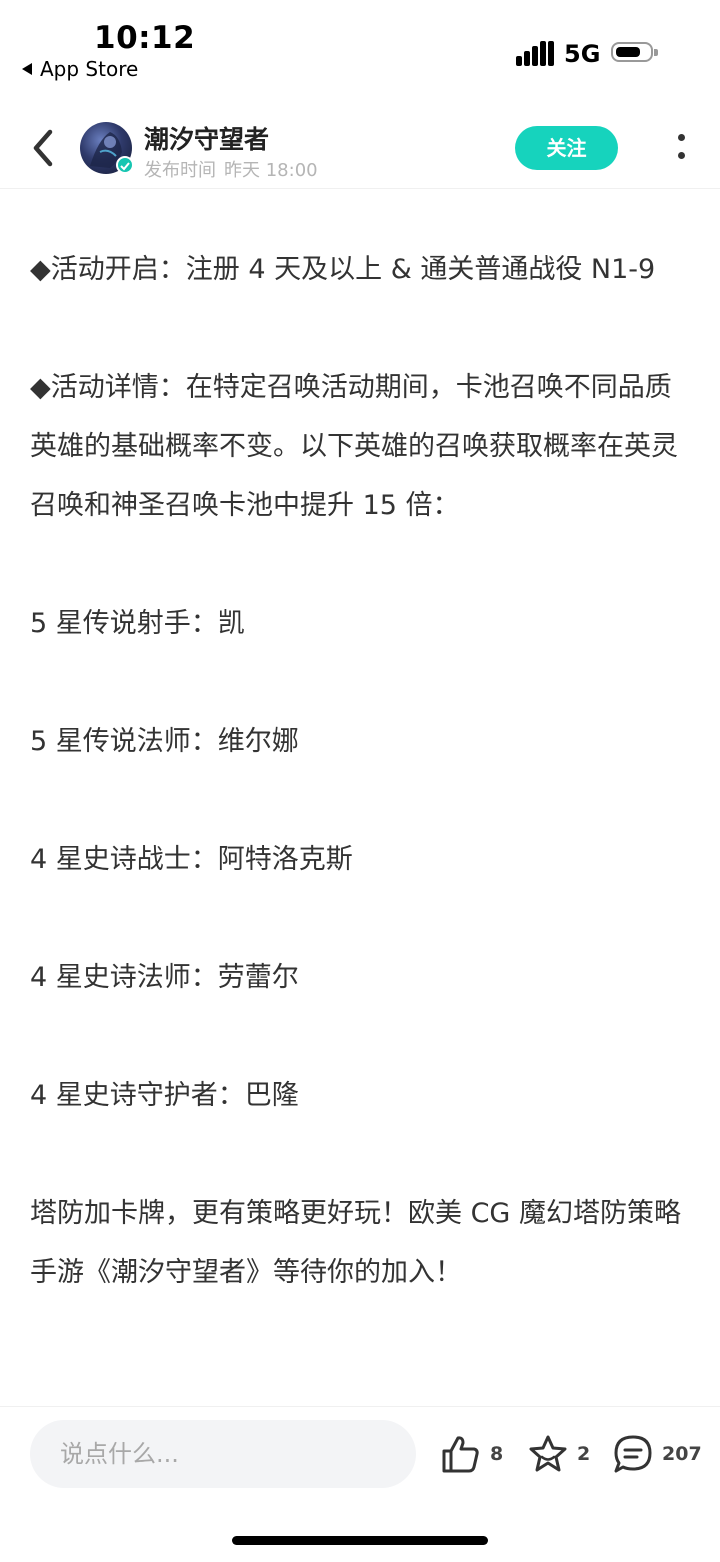 This screenshot has height=1562, width=720. Describe the element at coordinates (89, 69) in the screenshot. I see `back-app-label: App Store` at that location.